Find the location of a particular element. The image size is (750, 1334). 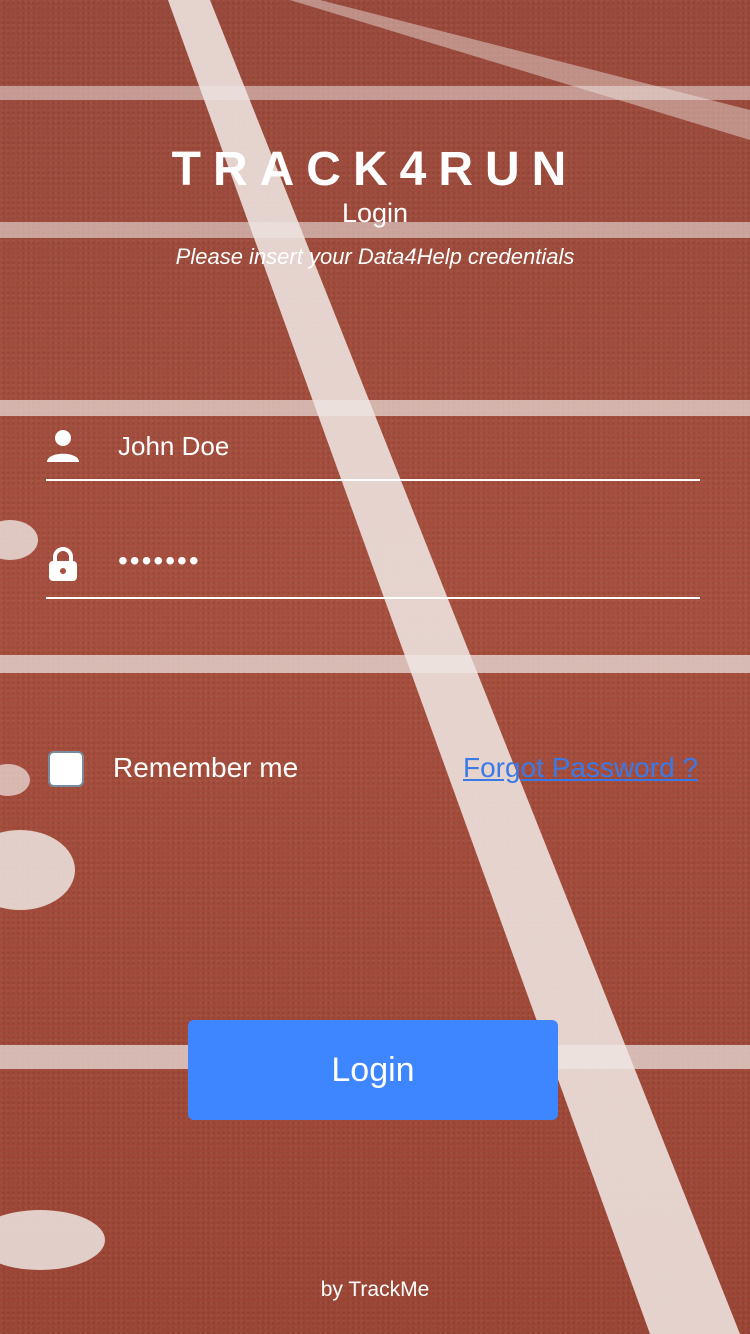

lock-icon is located at coordinates (63, 565).